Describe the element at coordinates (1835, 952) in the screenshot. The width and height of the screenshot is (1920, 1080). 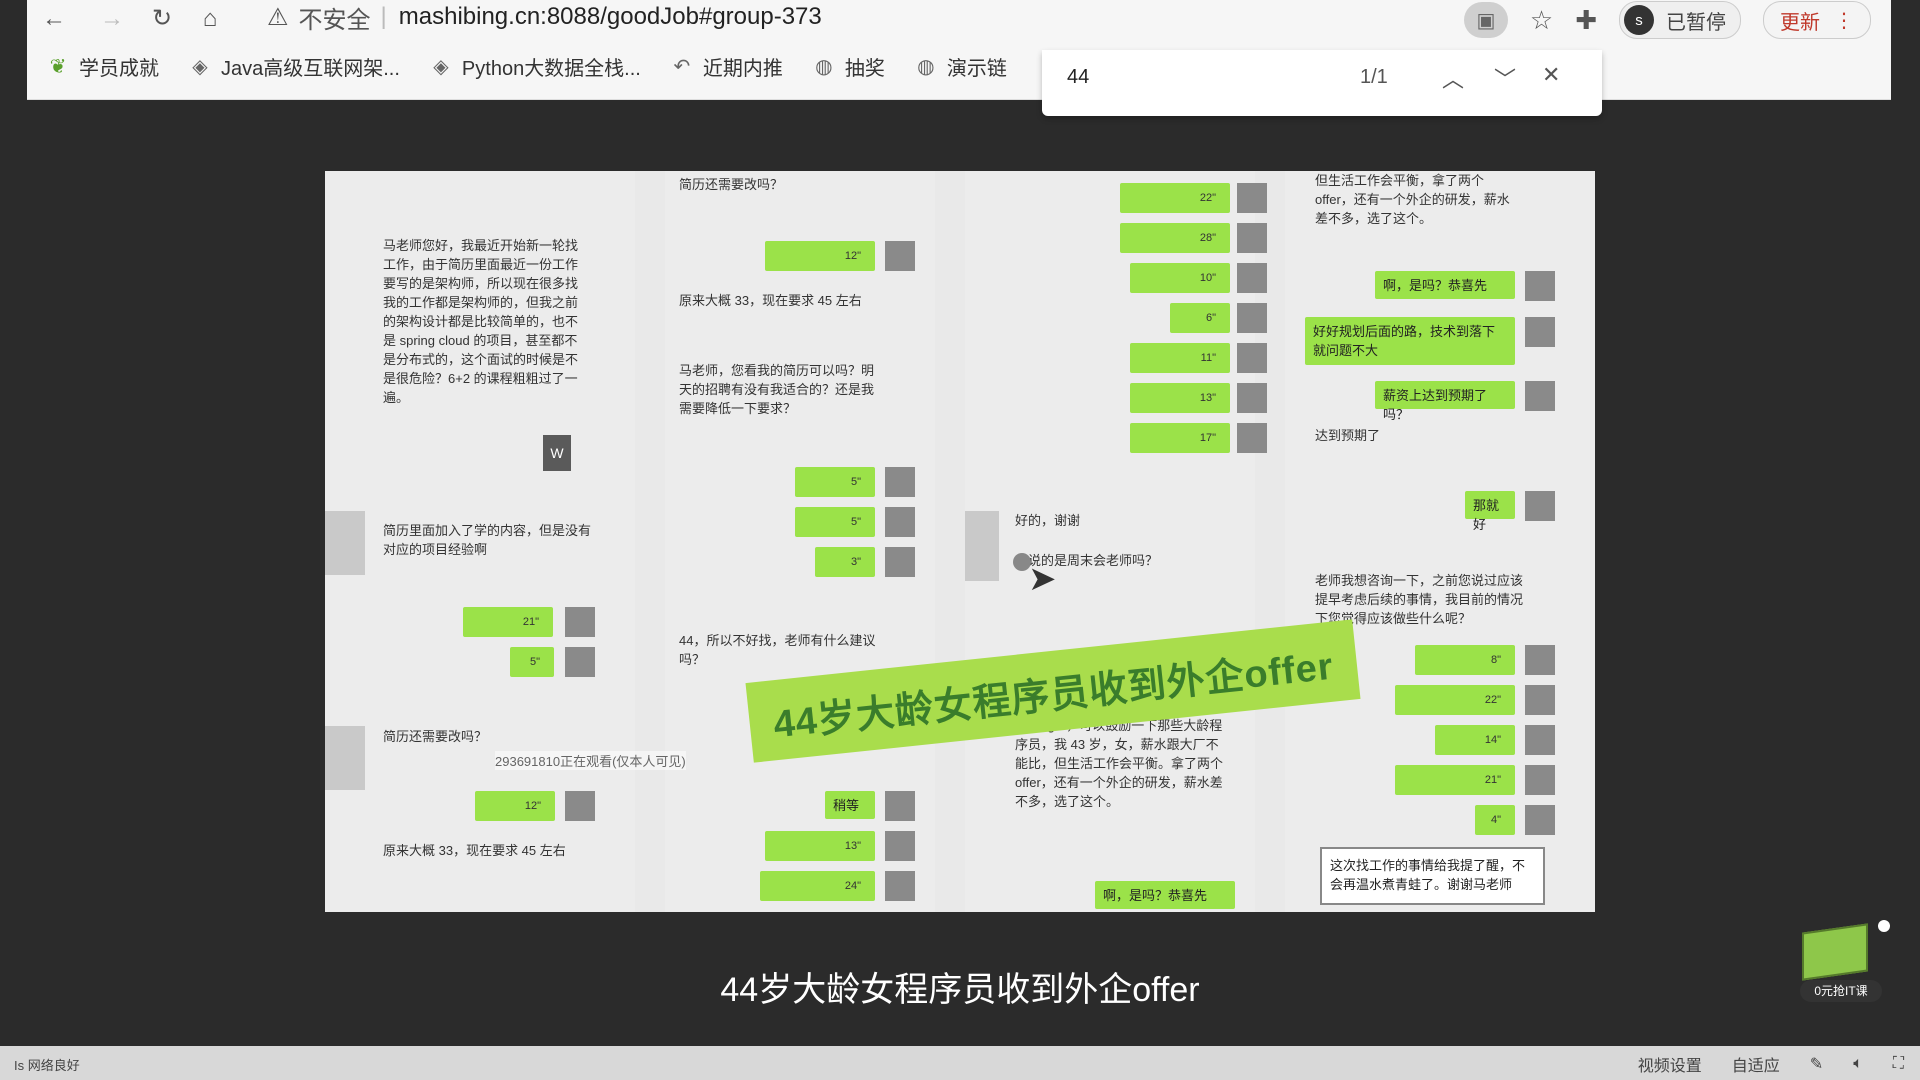
I see `promo-board-icon` at that location.